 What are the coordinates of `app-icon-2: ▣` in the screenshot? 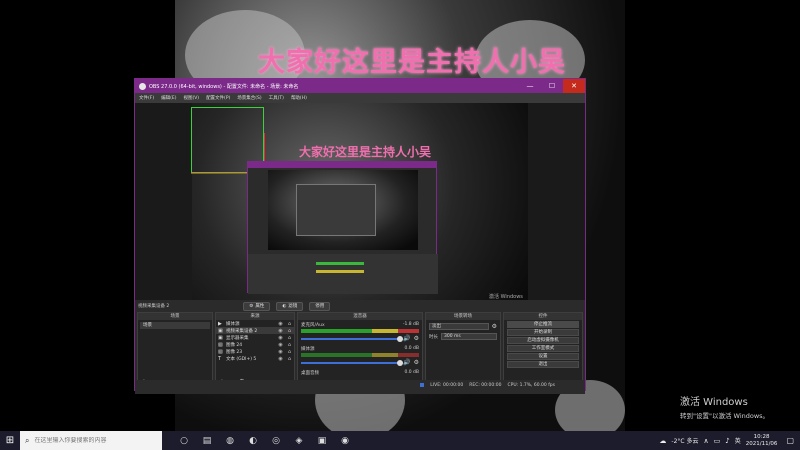 It's located at (322, 441).